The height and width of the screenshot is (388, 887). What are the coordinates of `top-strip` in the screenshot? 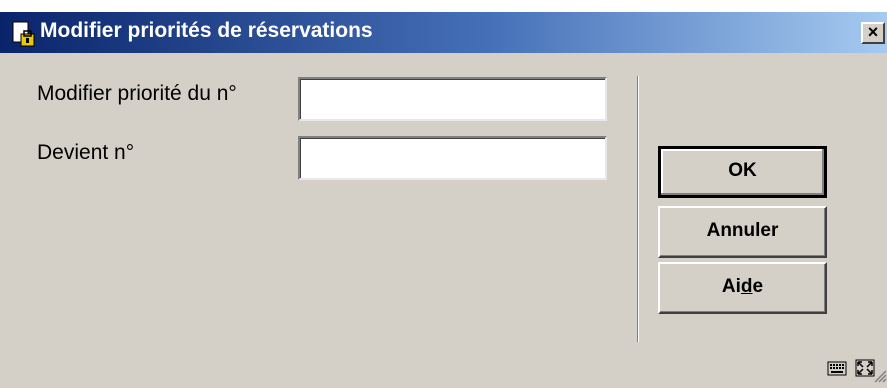 It's located at (443, 6).